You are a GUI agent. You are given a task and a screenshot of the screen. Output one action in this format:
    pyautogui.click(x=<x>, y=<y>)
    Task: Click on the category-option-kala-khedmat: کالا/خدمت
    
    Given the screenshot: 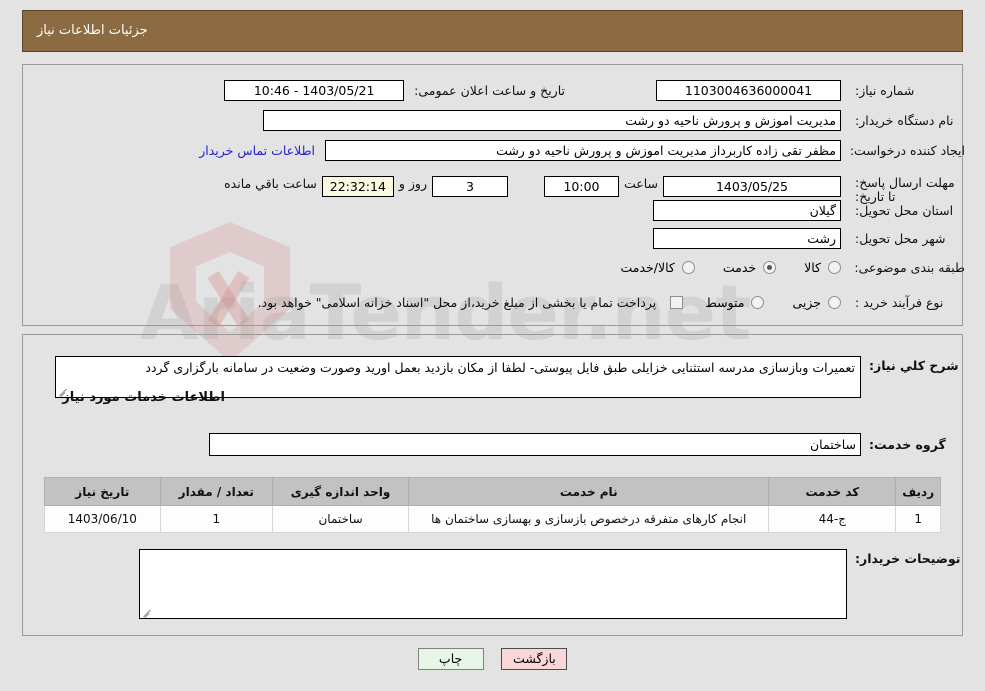 What is the action you would take?
    pyautogui.click(x=656, y=267)
    